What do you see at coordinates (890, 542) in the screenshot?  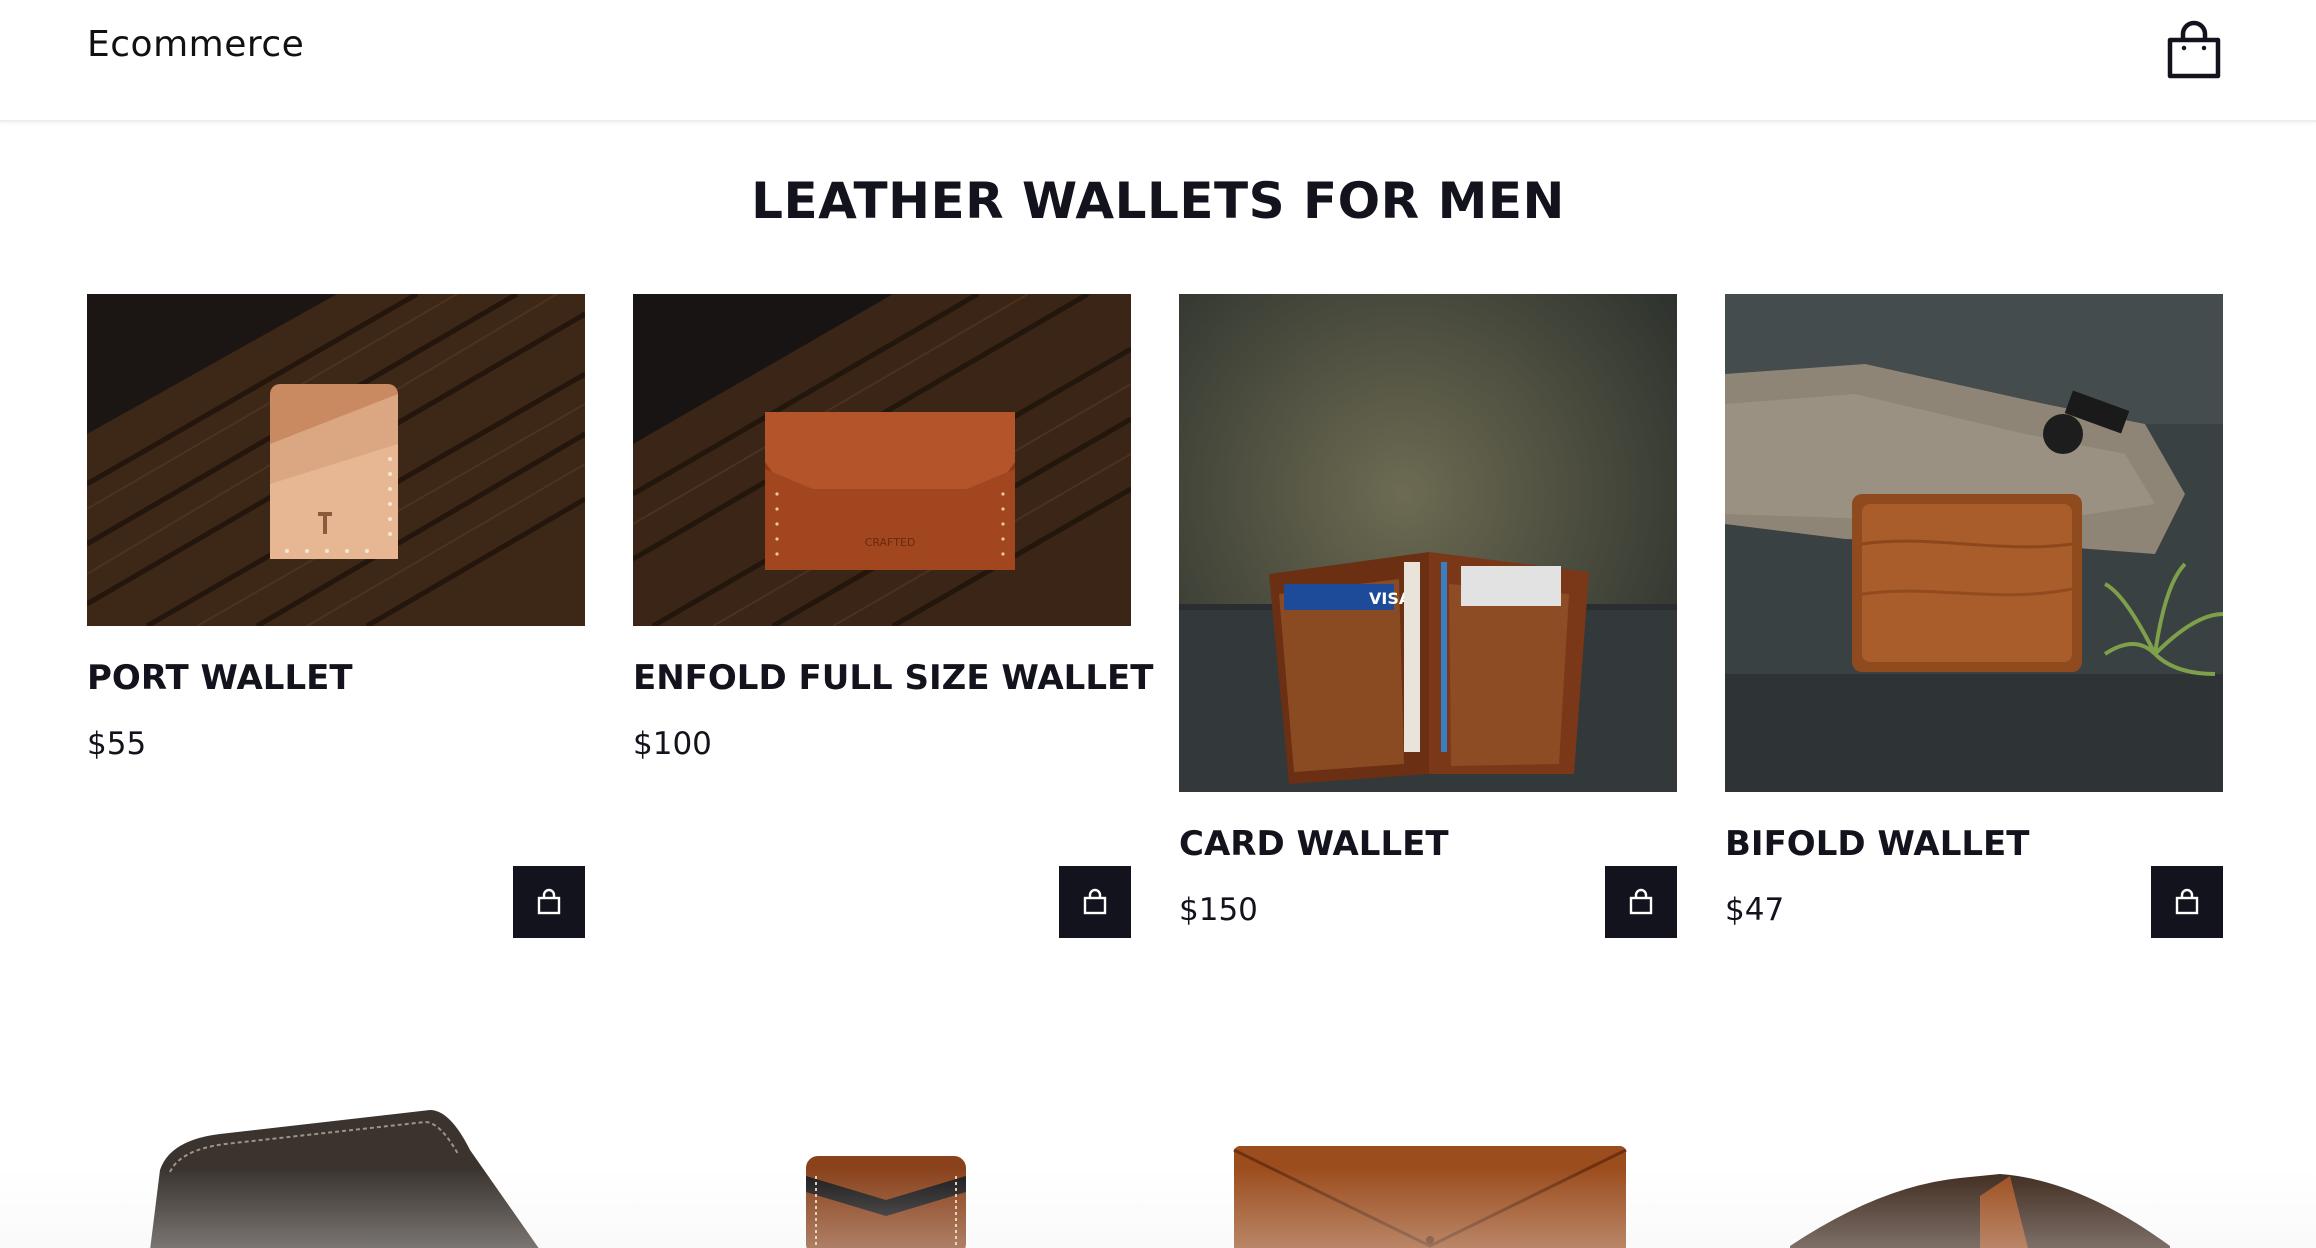 I see `svg-text: CRAFTED` at bounding box center [890, 542].